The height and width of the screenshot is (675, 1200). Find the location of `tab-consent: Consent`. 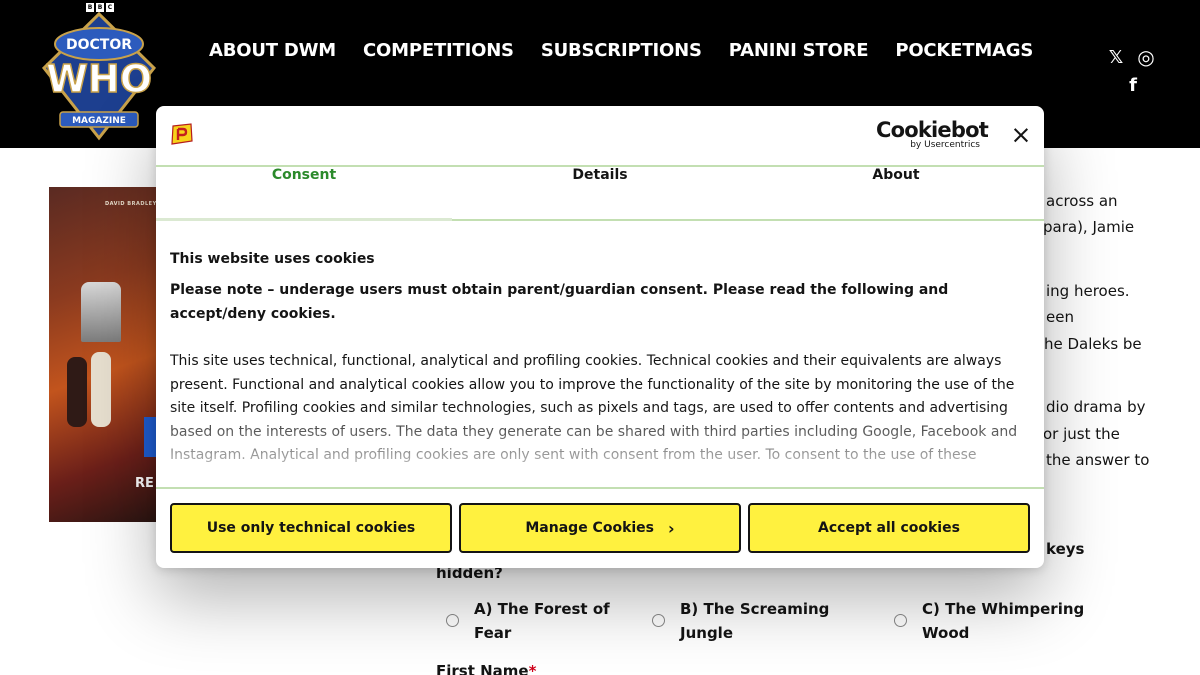

tab-consent: Consent is located at coordinates (304, 194).